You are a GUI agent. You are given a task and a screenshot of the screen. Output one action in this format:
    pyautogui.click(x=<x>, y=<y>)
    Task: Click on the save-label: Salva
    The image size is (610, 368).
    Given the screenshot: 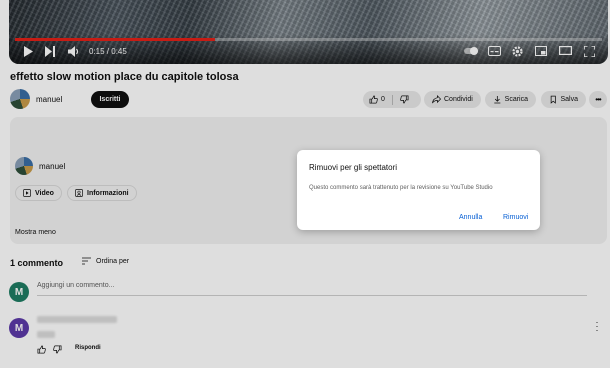 What is the action you would take?
    pyautogui.click(x=569, y=99)
    